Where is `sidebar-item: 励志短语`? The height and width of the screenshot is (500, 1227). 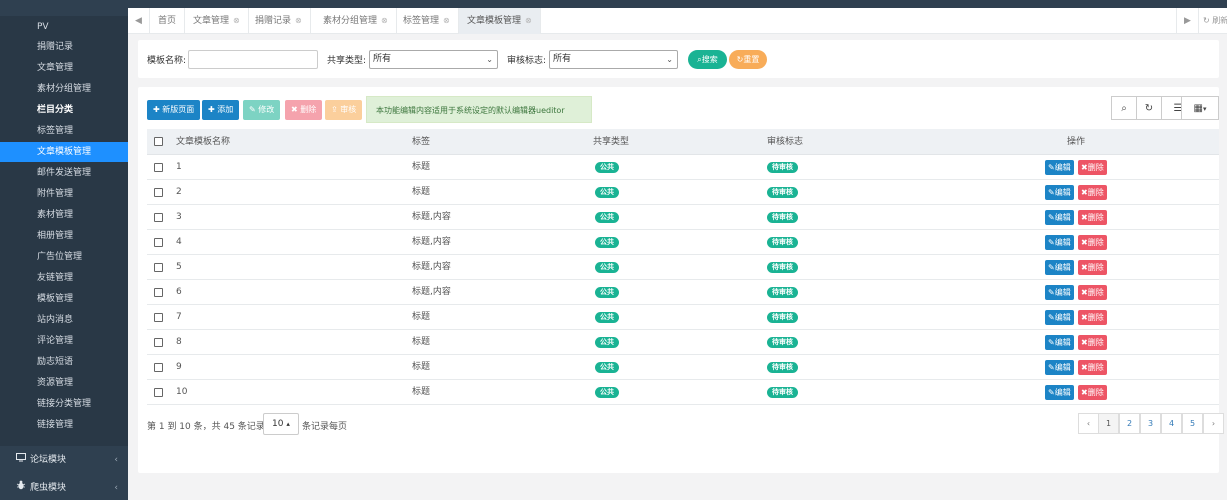 sidebar-item: 励志短语 is located at coordinates (64, 362).